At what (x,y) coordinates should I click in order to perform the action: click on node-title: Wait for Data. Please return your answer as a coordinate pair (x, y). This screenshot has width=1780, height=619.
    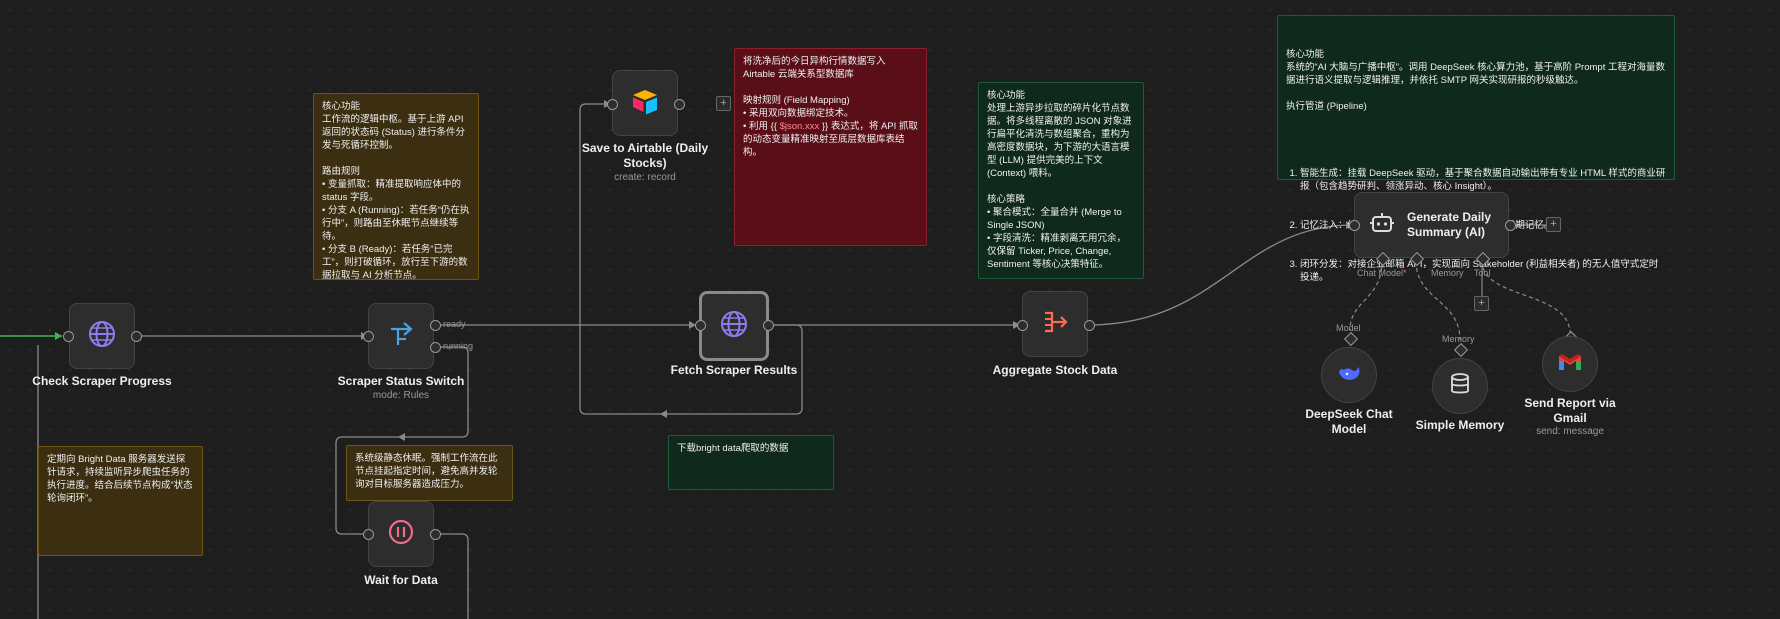
    Looking at the image, I should click on (401, 580).